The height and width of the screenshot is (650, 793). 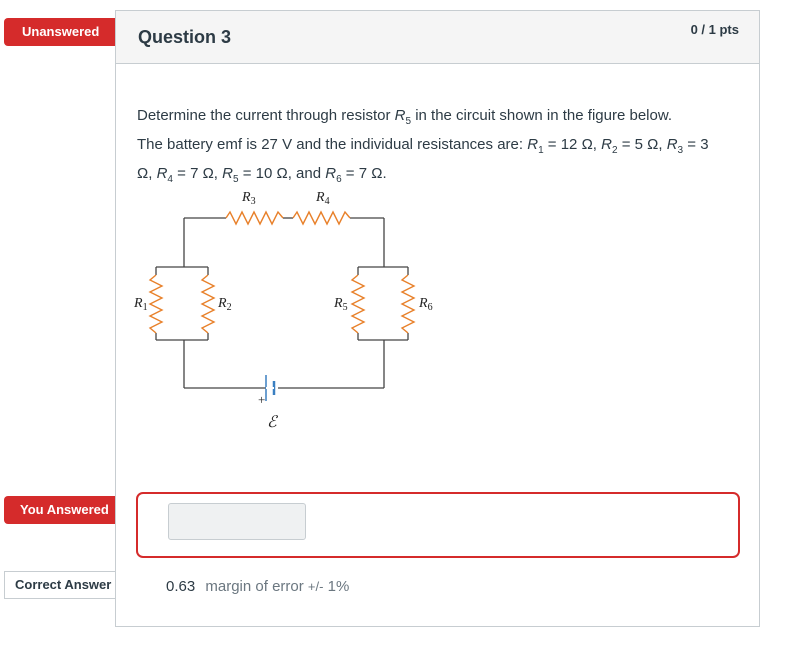 What do you see at coordinates (185, 37) in the screenshot?
I see `question-title: Question 3` at bounding box center [185, 37].